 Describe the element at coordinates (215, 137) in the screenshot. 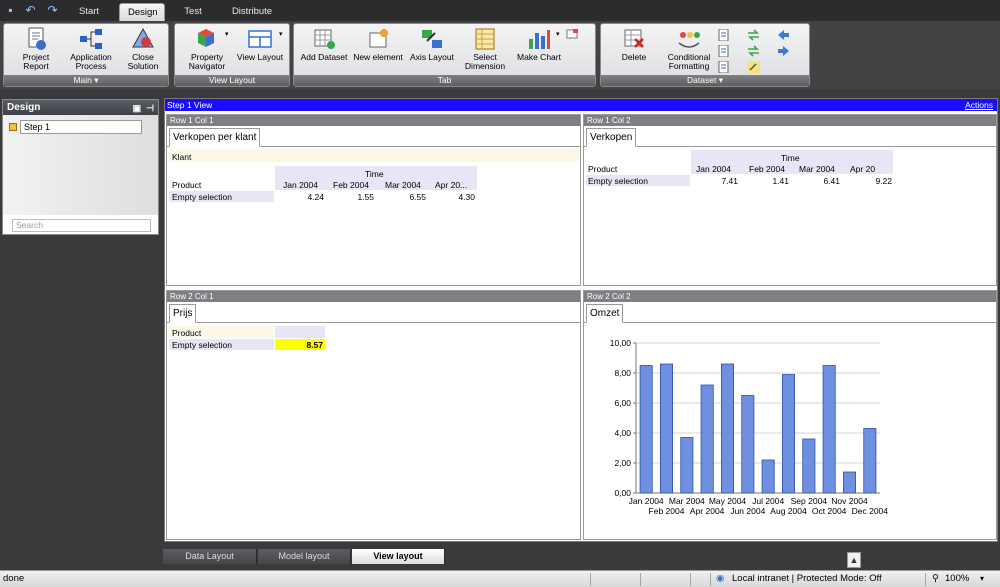

I see `tab-verkopen-per-klant: Verkopen per klant` at that location.